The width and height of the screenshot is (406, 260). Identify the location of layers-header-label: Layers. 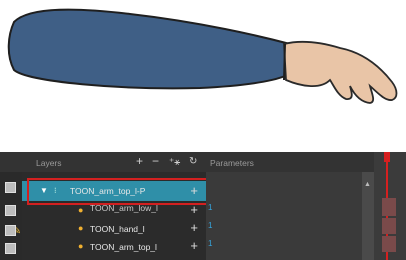
(49, 163).